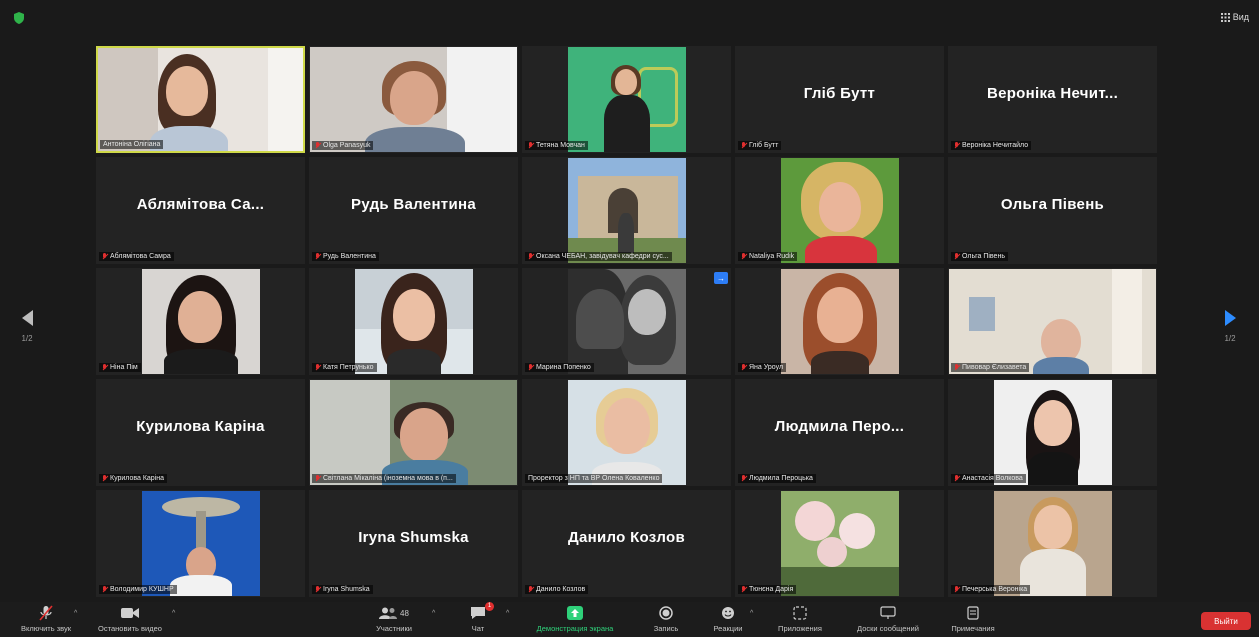 Image resolution: width=1259 pixels, height=637 pixels. I want to click on chat-bubble-icon, so click(478, 613).